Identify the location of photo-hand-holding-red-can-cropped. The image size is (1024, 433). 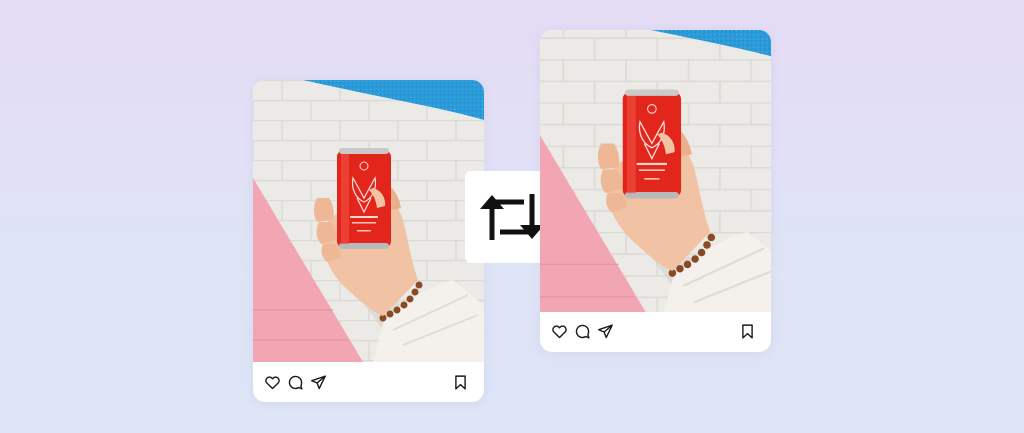
(655, 171).